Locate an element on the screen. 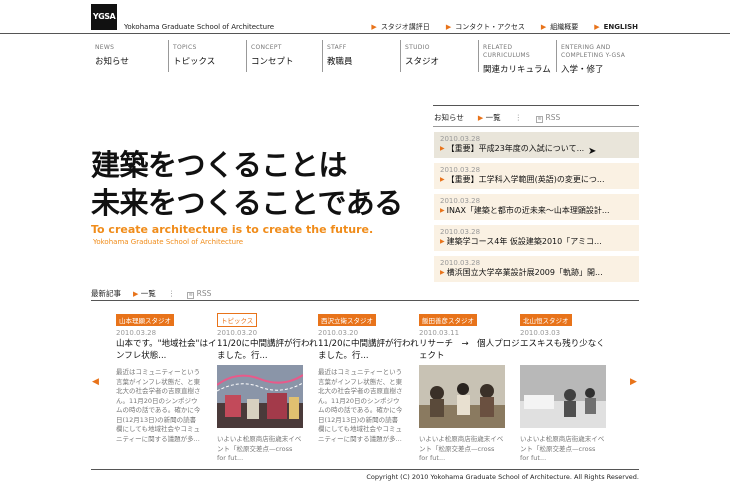 The image size is (730, 499). nav-en-label: RELATED CURRICULUMS is located at coordinates (506, 51).